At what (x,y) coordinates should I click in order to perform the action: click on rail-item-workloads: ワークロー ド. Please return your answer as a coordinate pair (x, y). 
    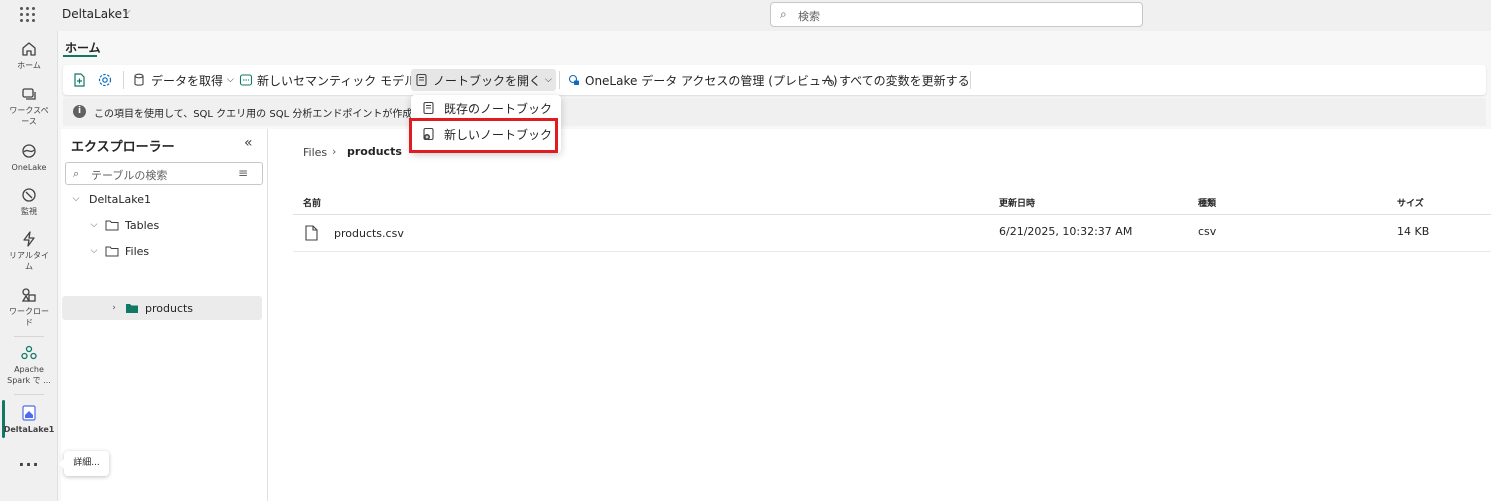
    Looking at the image, I should click on (29, 306).